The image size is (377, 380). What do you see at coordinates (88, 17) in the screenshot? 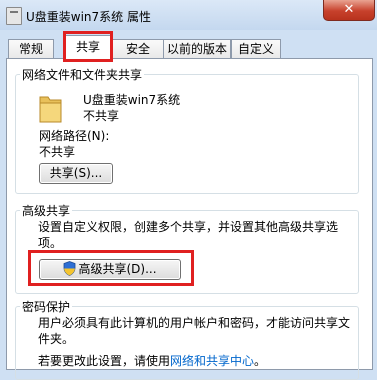
I see `window-title: U盘重装win7系统 属性` at bounding box center [88, 17].